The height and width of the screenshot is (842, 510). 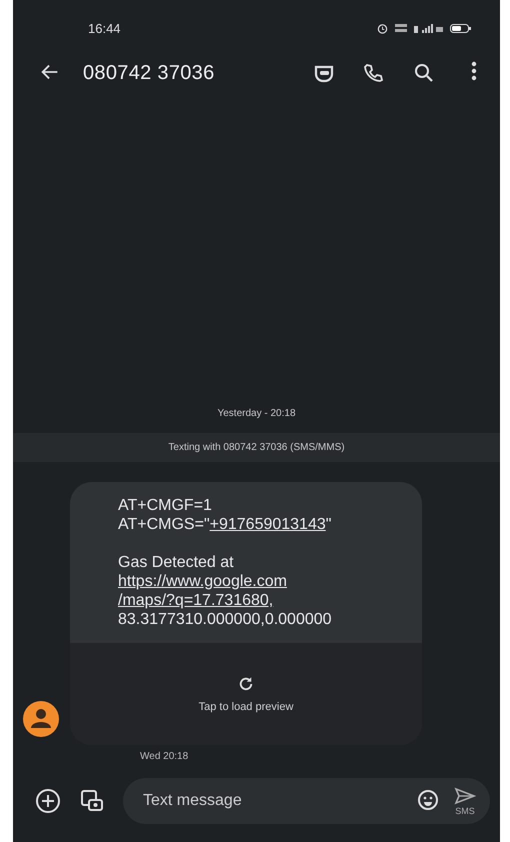 What do you see at coordinates (202, 581) in the screenshot?
I see `message-link: https://www.google.com` at bounding box center [202, 581].